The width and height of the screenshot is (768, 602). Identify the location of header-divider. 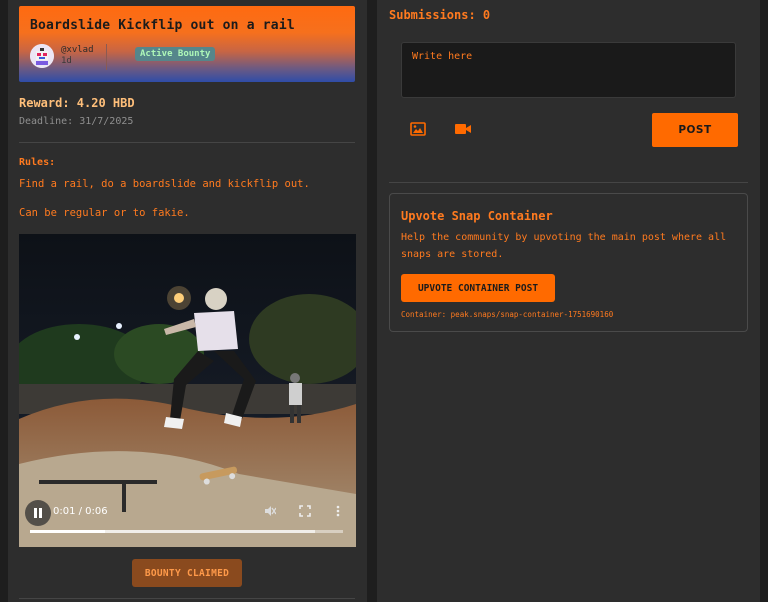
(106, 57).